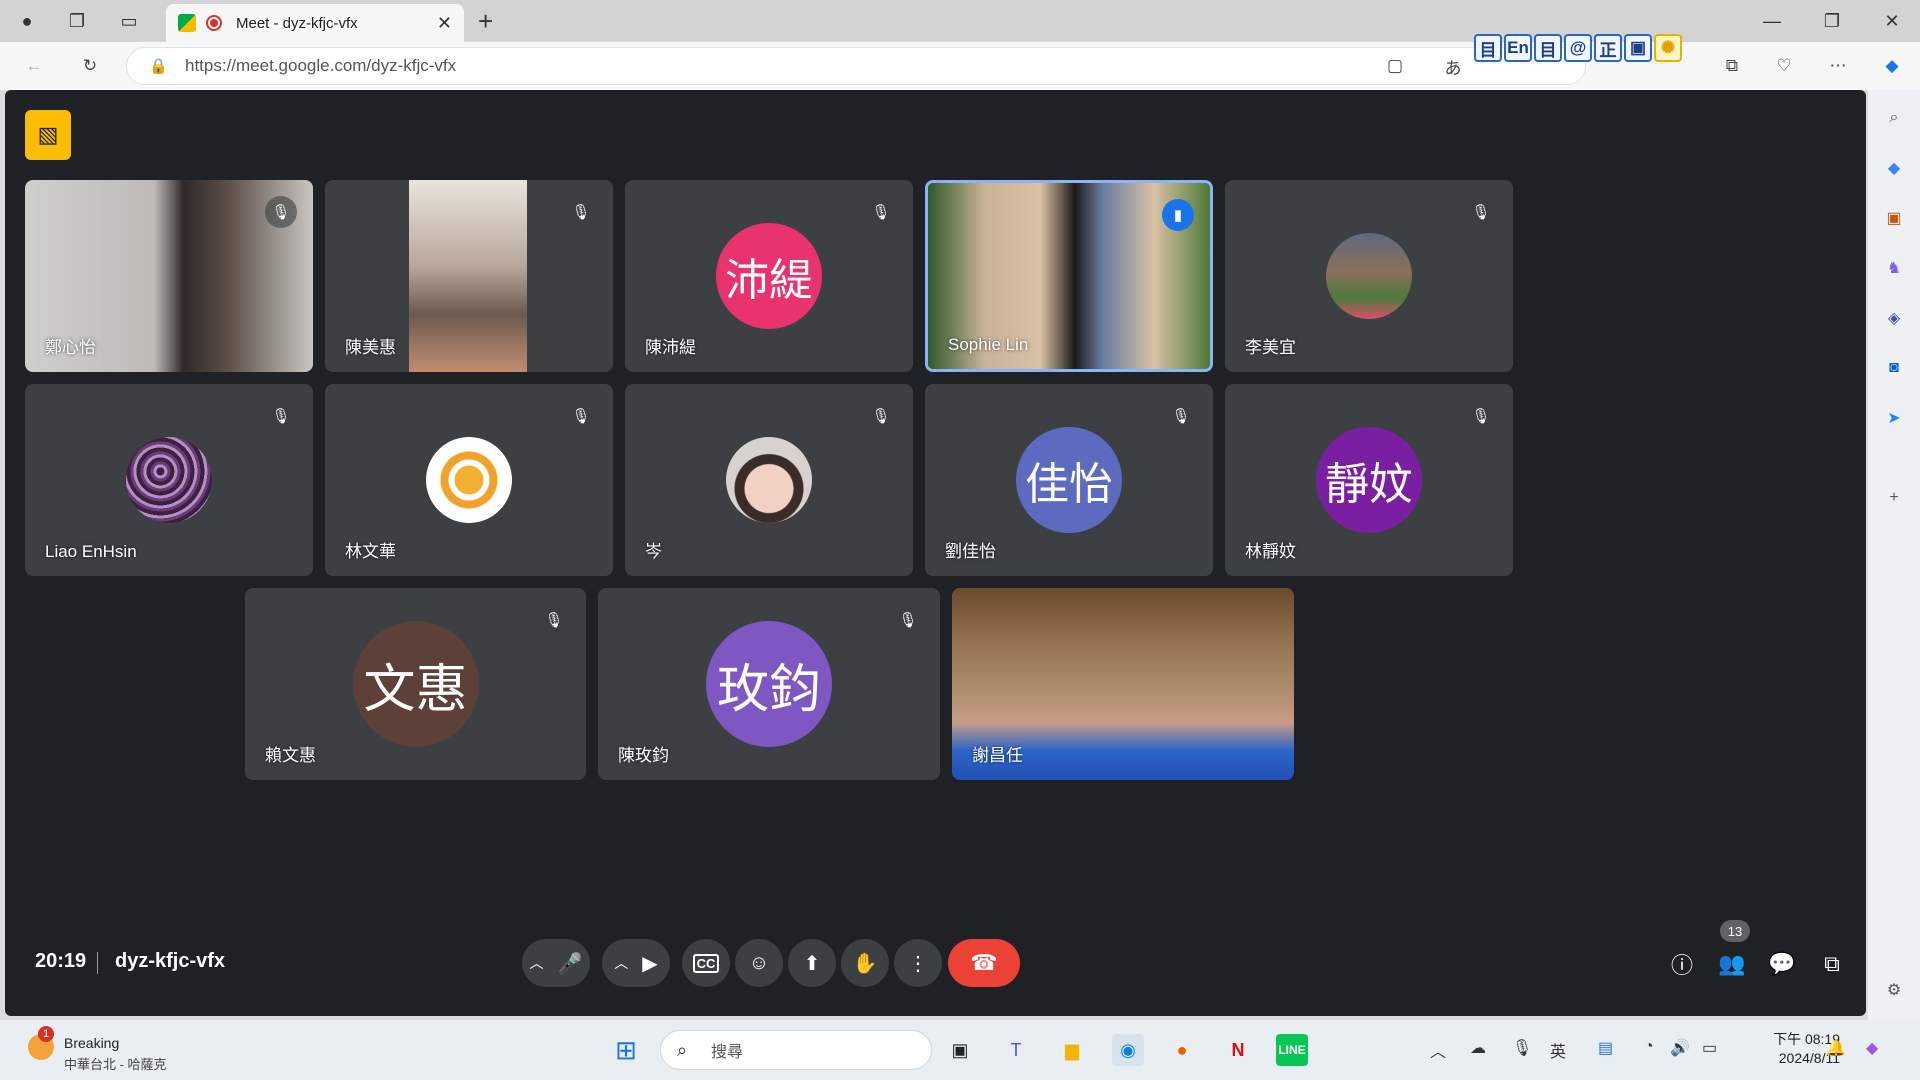 The image size is (1920, 1080). What do you see at coordinates (34, 66) in the screenshot?
I see `back-icon: ←` at bounding box center [34, 66].